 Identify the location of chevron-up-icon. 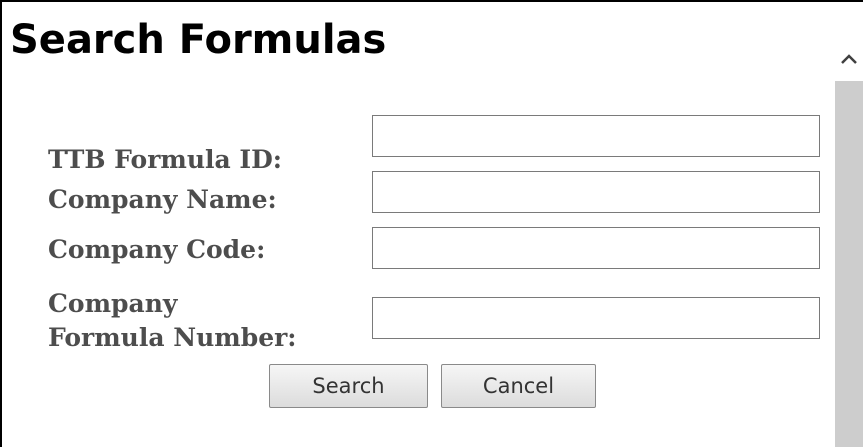
(849, 59).